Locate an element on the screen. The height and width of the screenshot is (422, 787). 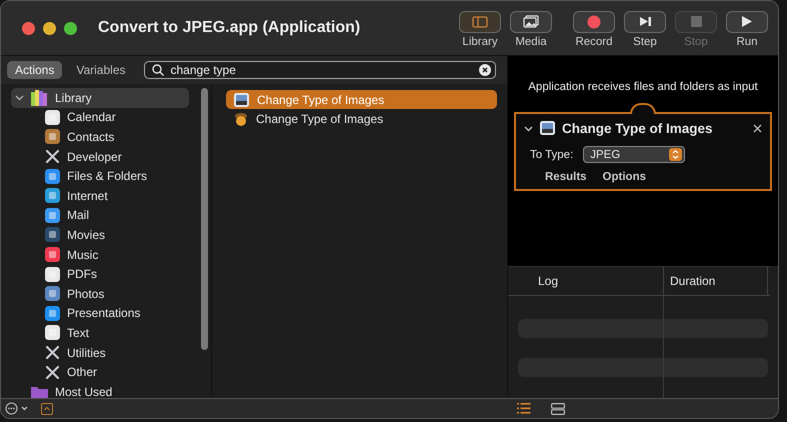
input-note: Application receives files and folders as input is located at coordinates (643, 87).